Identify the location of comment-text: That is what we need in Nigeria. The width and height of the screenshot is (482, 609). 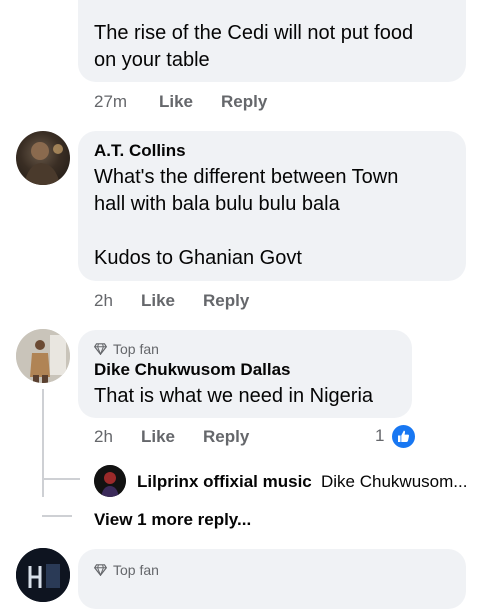
(234, 396).